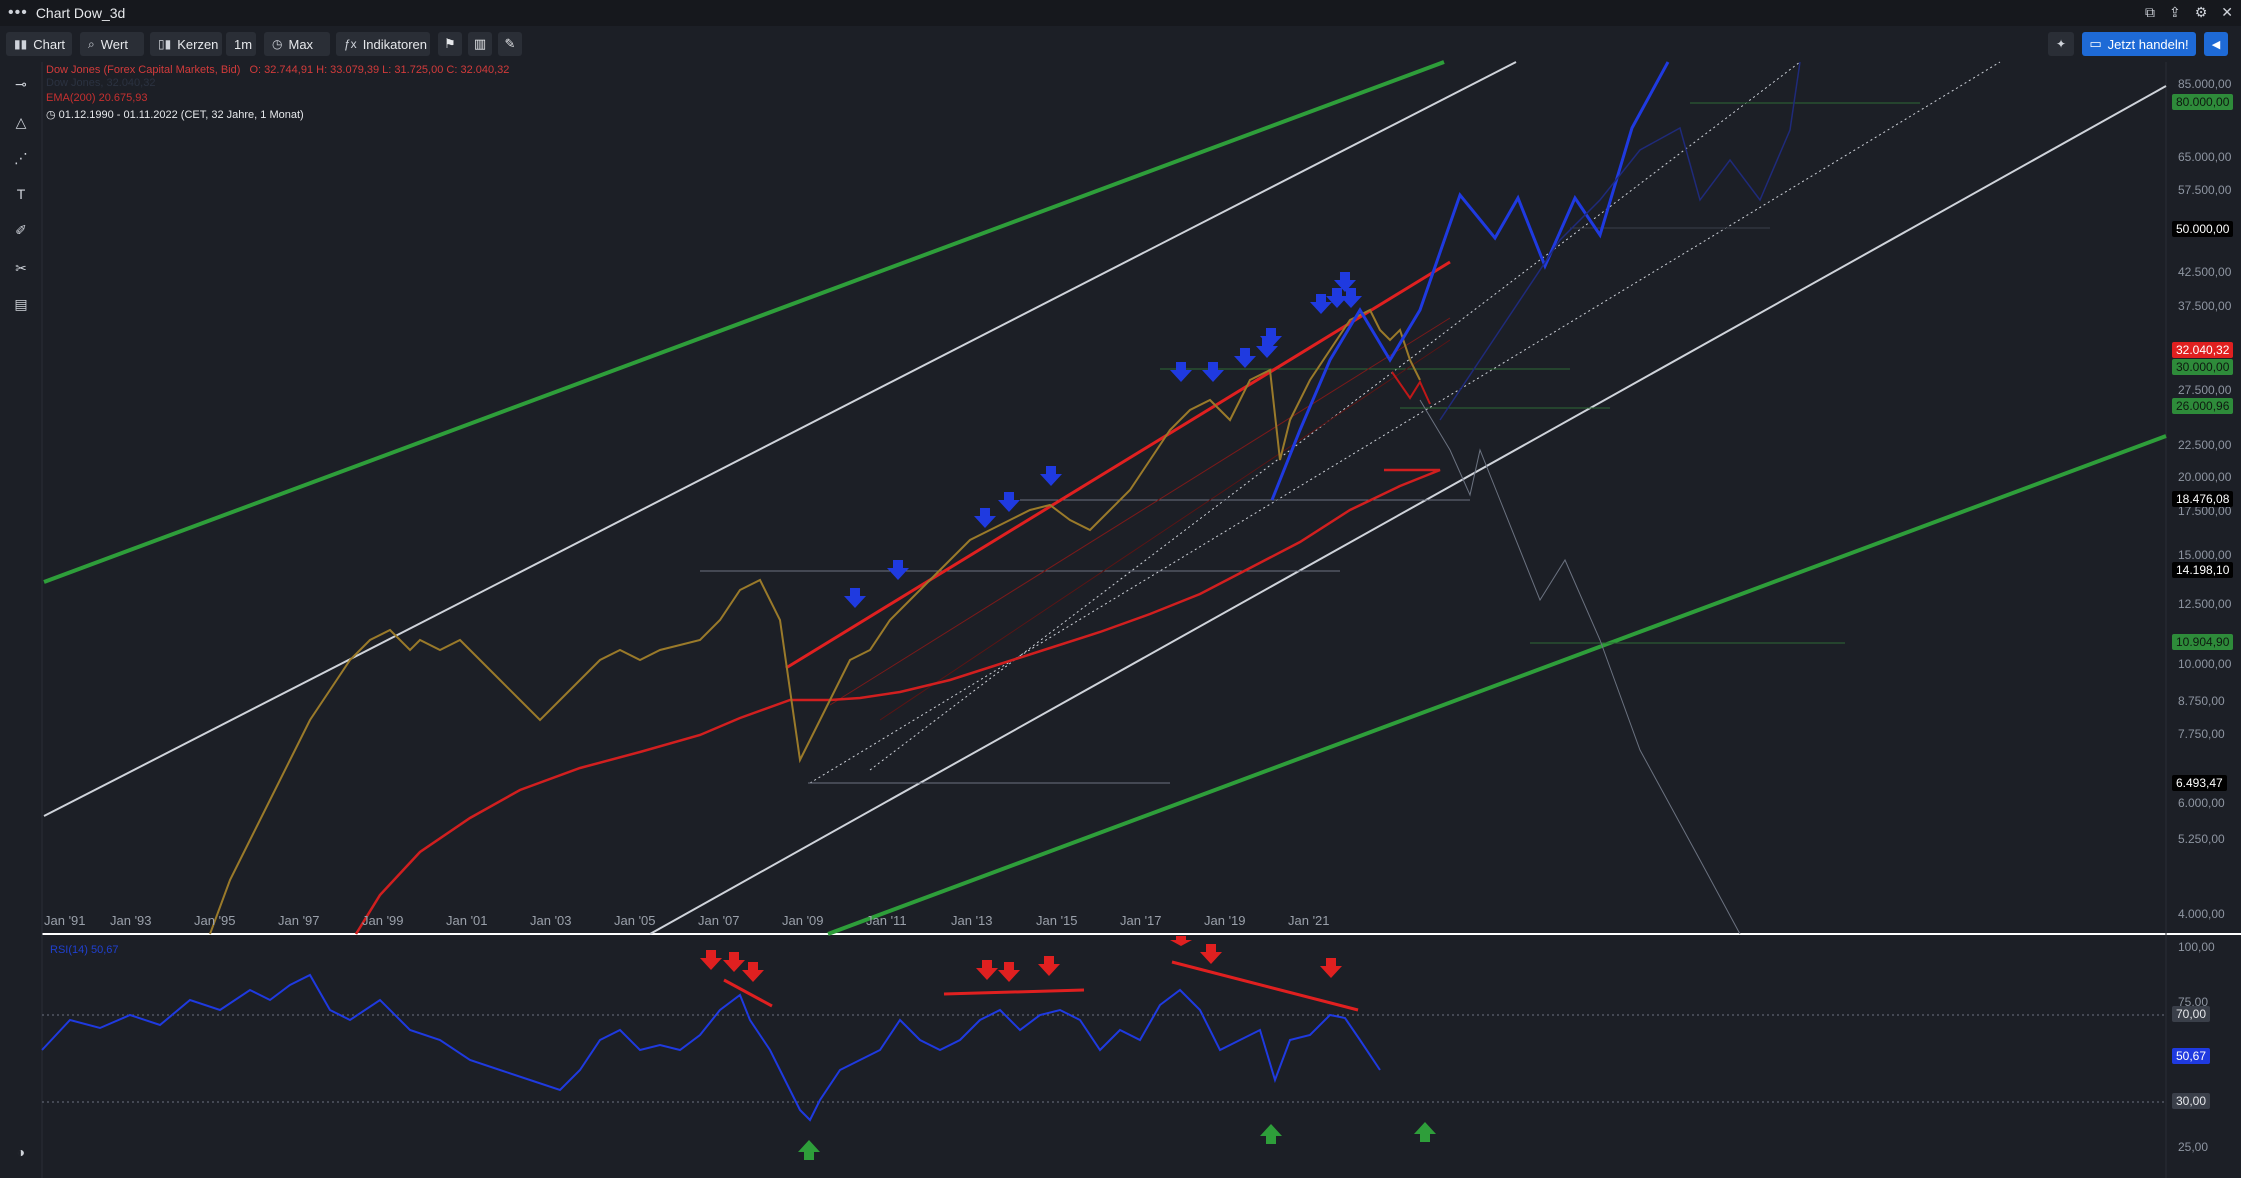  I want to click on price-badge: 14.198,10, so click(2203, 570).